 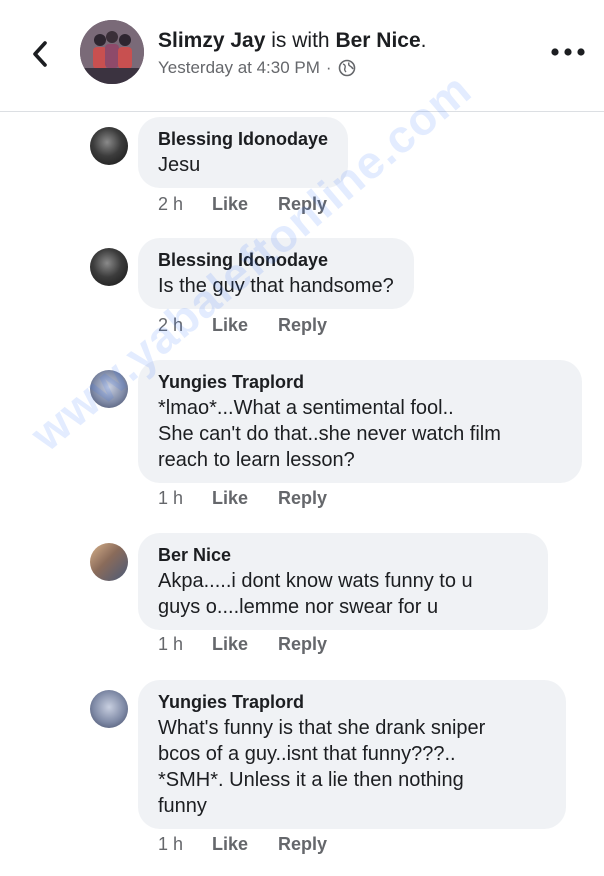 What do you see at coordinates (307, 754) in the screenshot?
I see `comment-line: bcos of a guy..isnt that funny???..` at bounding box center [307, 754].